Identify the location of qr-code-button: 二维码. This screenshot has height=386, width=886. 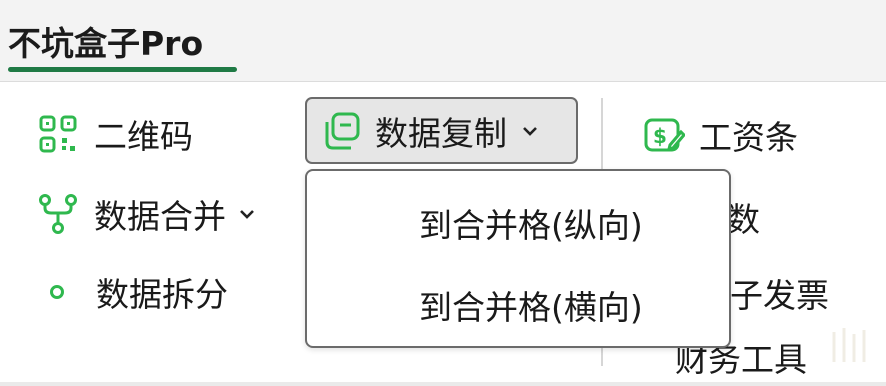
(115, 134).